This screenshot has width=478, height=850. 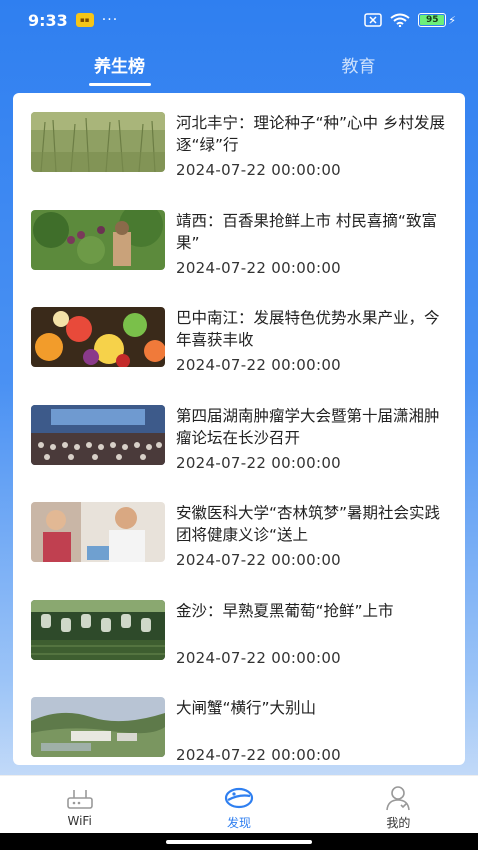 What do you see at coordinates (398, 823) in the screenshot?
I see `nav-label: 我的` at bounding box center [398, 823].